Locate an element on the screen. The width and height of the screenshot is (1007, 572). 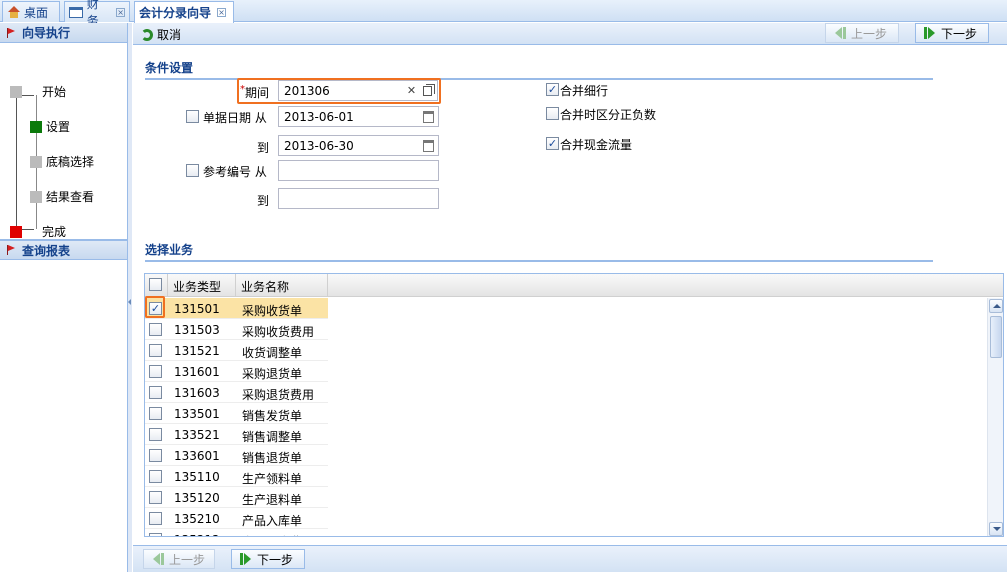
business-section-title: 选择业务 is located at coordinates (539, 251).